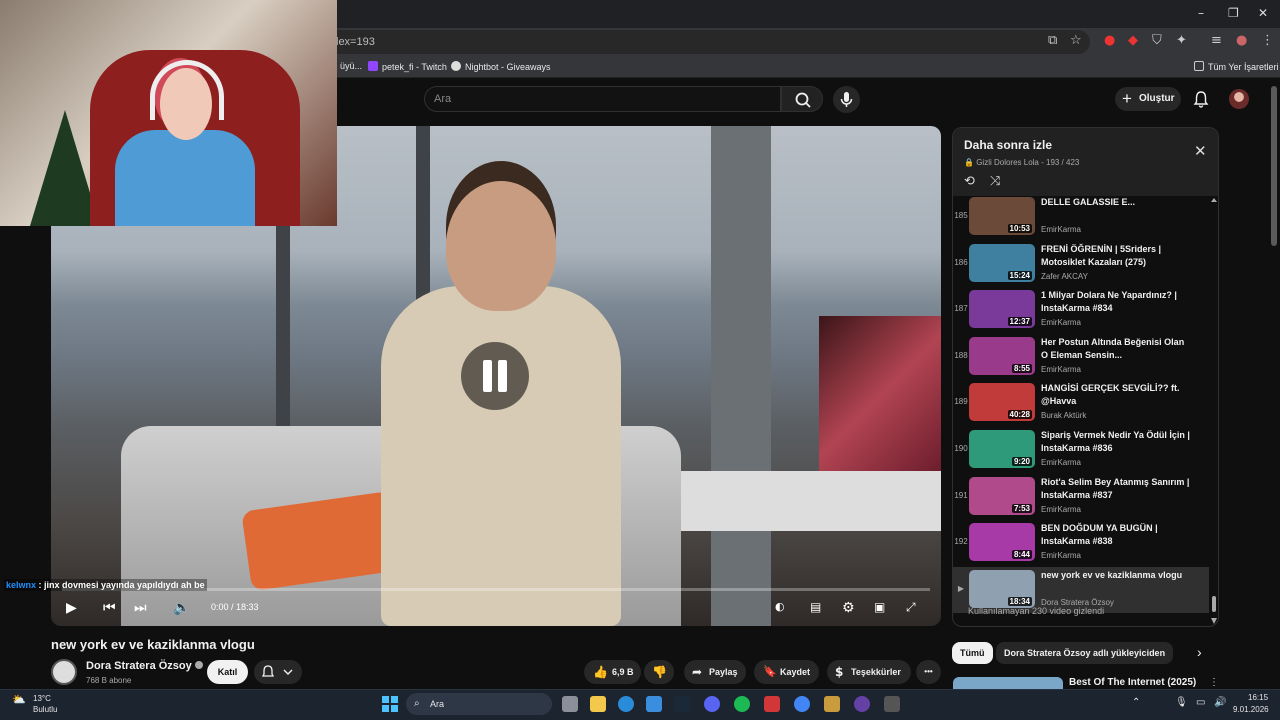 The height and width of the screenshot is (720, 1280). I want to click on cast-icon: ⧉, so click(1052, 40).